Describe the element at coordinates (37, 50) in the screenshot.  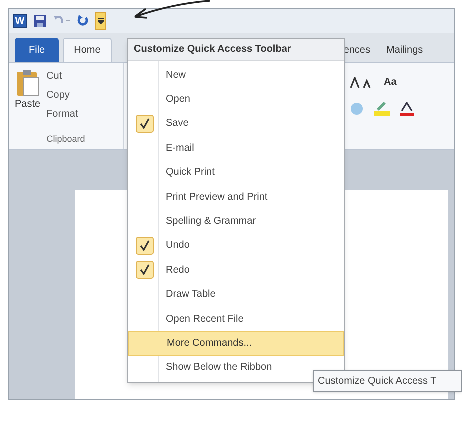
I see `file-tab: File` at that location.